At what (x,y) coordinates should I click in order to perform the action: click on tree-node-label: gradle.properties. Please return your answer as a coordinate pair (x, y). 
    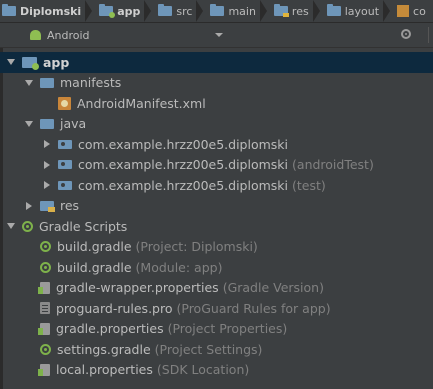
    Looking at the image, I should click on (110, 329).